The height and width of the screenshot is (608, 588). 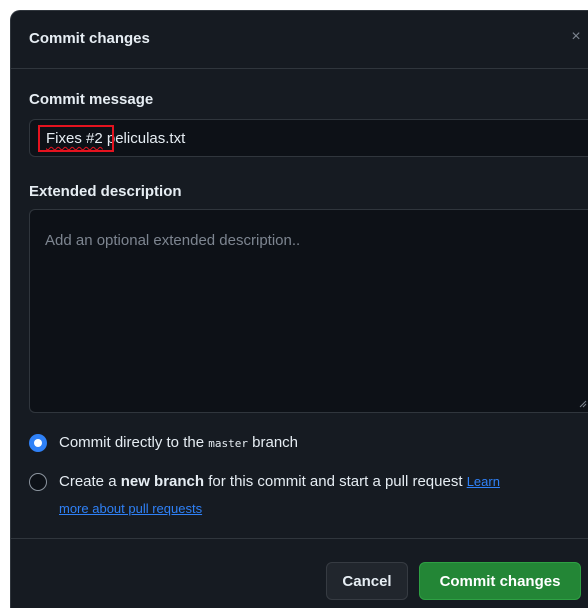 I want to click on option-new-branch-bold: new branch, so click(x=162, y=481).